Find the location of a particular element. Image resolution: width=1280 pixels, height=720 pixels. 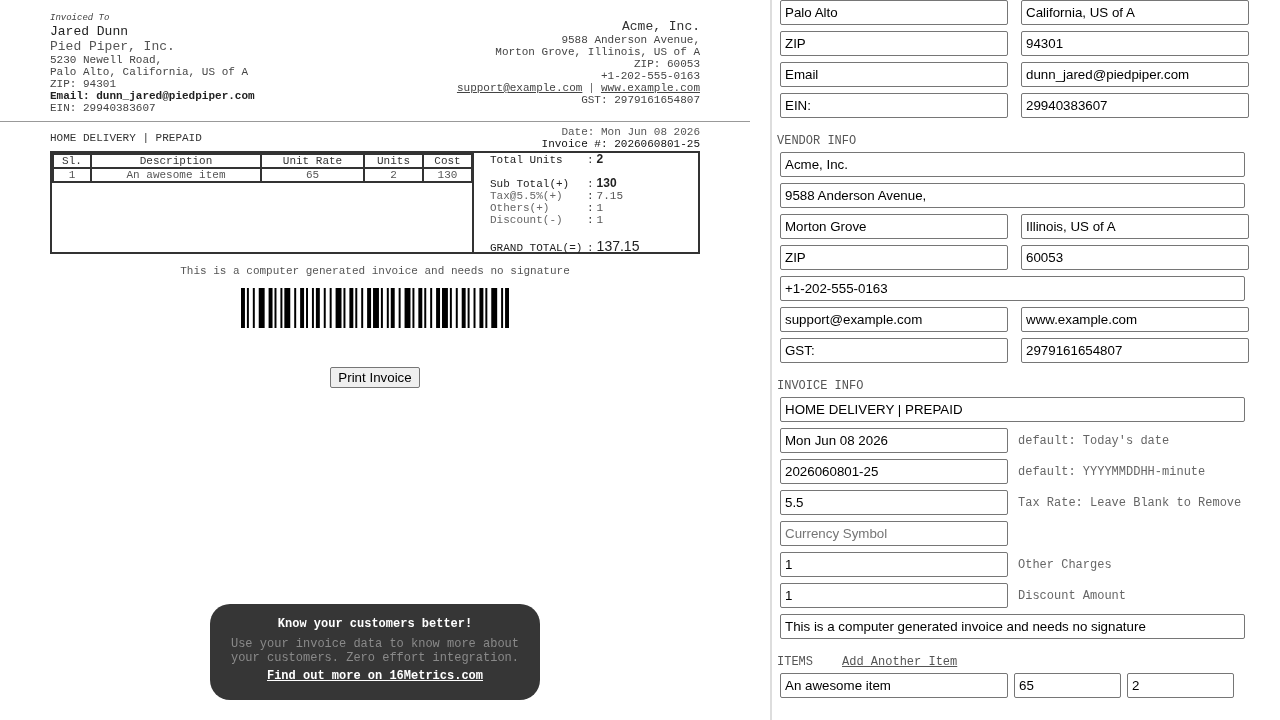

input-field: 29940383607 is located at coordinates (1135, 105).